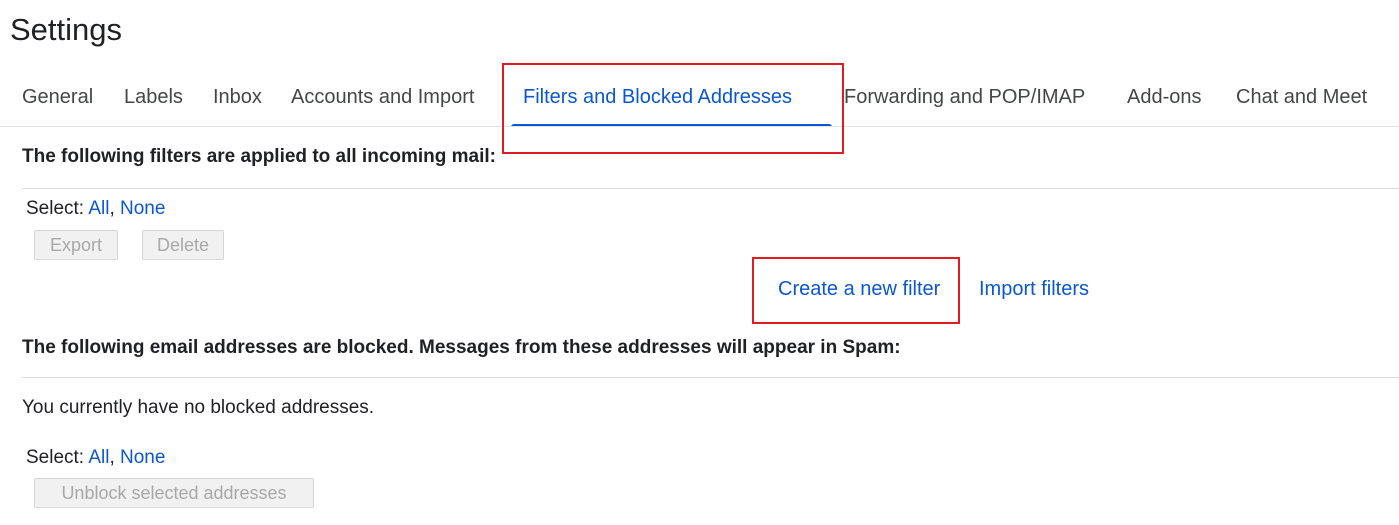 The width and height of the screenshot is (1399, 525). What do you see at coordinates (1164, 97) in the screenshot?
I see `tab-add-ons: Add-ons` at bounding box center [1164, 97].